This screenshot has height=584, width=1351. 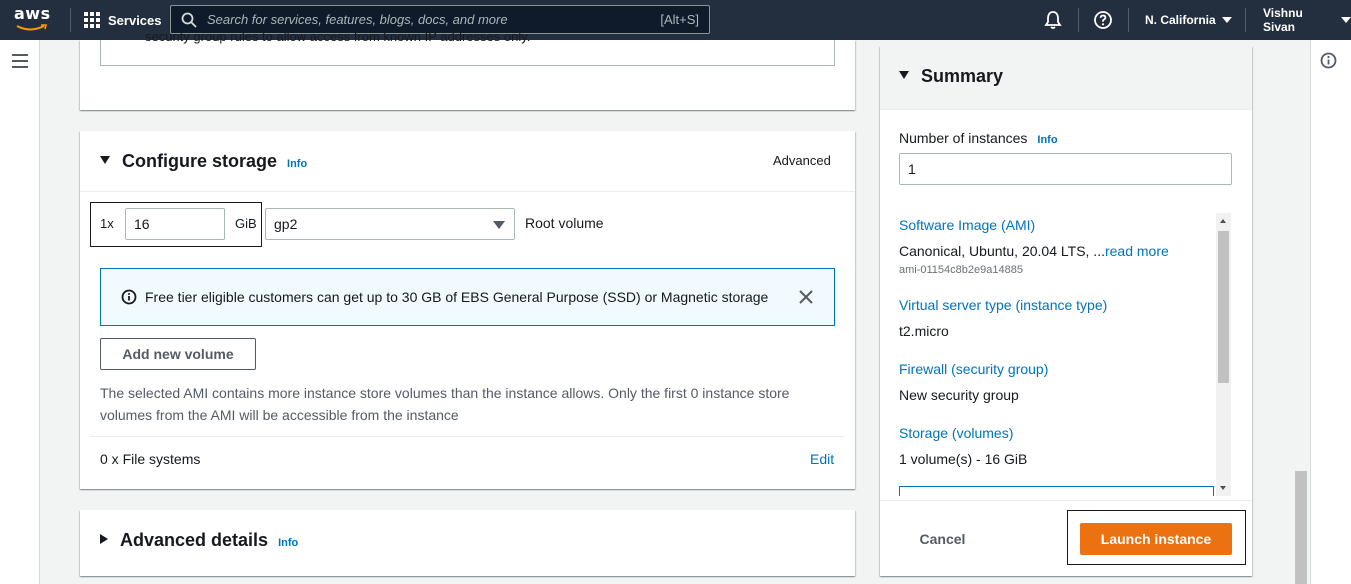 I want to click on ami-label: Software Image (AMI), so click(x=967, y=225).